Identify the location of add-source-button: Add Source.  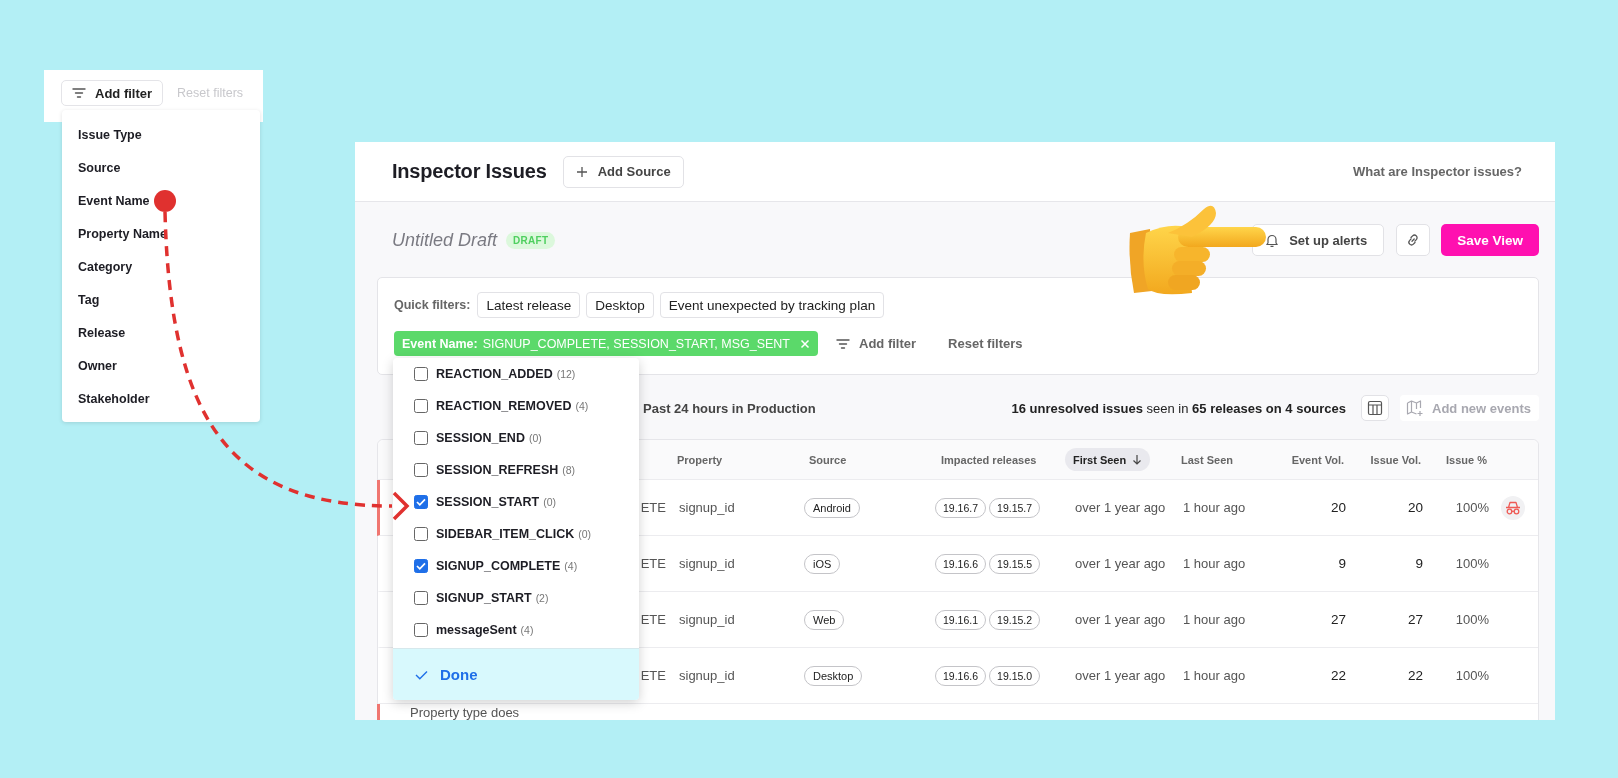
(623, 171).